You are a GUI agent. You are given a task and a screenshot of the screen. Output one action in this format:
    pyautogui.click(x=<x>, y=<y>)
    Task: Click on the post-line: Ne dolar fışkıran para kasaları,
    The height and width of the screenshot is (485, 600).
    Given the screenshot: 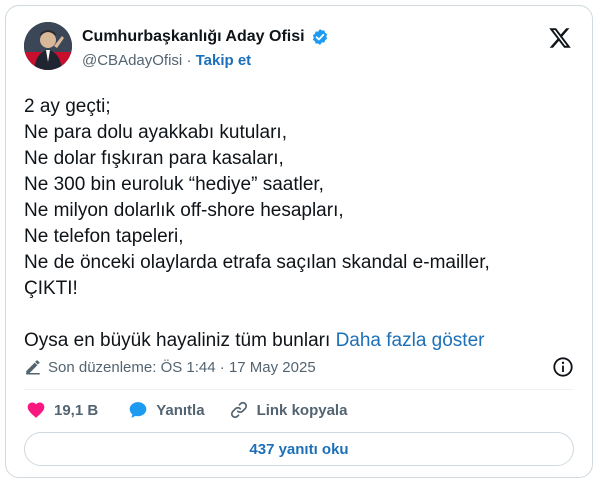 What is the action you would take?
    pyautogui.click(x=154, y=158)
    